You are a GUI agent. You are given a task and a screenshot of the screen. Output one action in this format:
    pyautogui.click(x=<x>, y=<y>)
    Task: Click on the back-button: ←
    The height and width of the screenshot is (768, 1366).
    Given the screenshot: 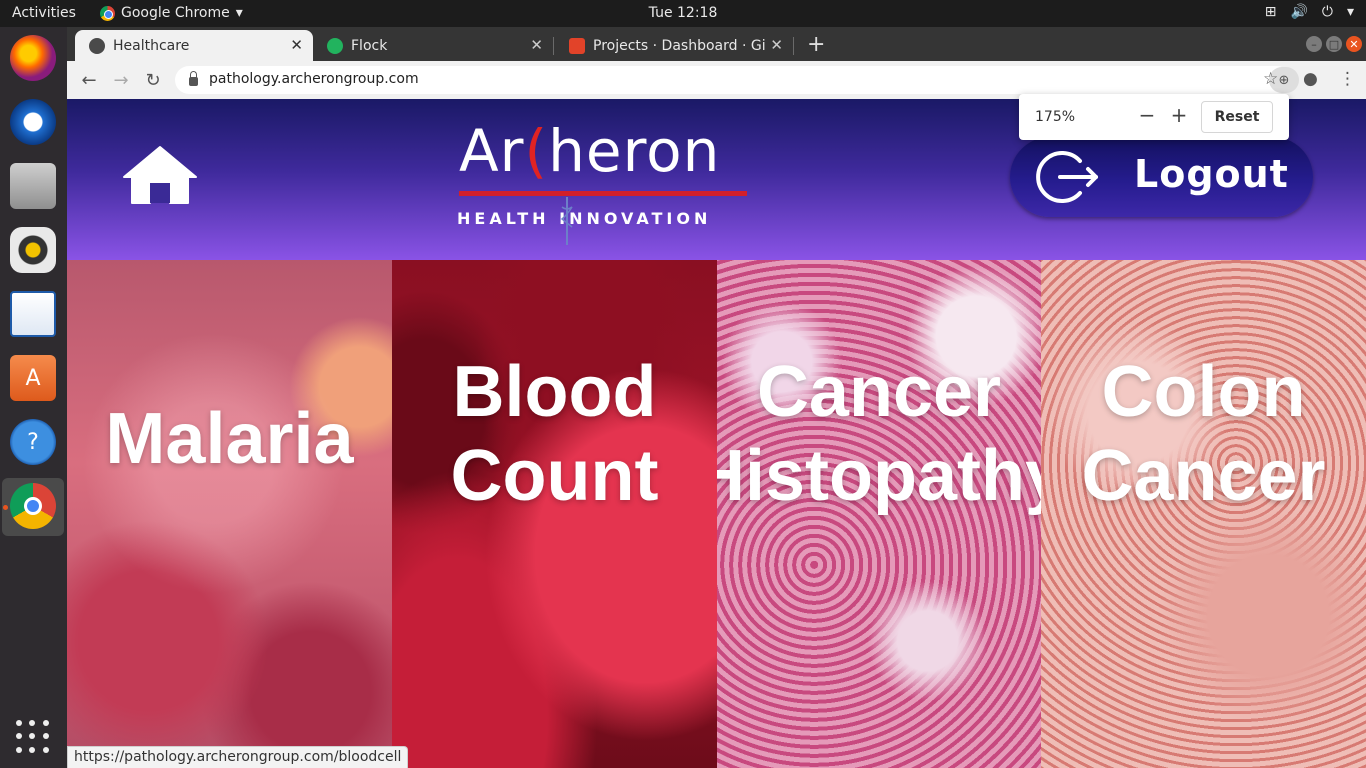 What is the action you would take?
    pyautogui.click(x=89, y=80)
    